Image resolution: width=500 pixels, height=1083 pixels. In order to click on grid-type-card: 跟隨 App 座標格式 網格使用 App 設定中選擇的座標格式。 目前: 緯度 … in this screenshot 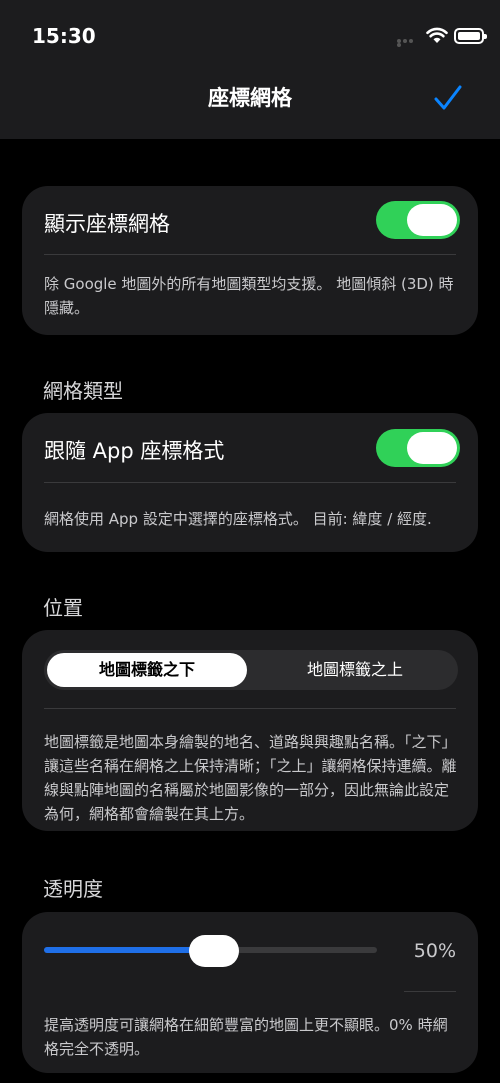, I will do `click(250, 482)`.